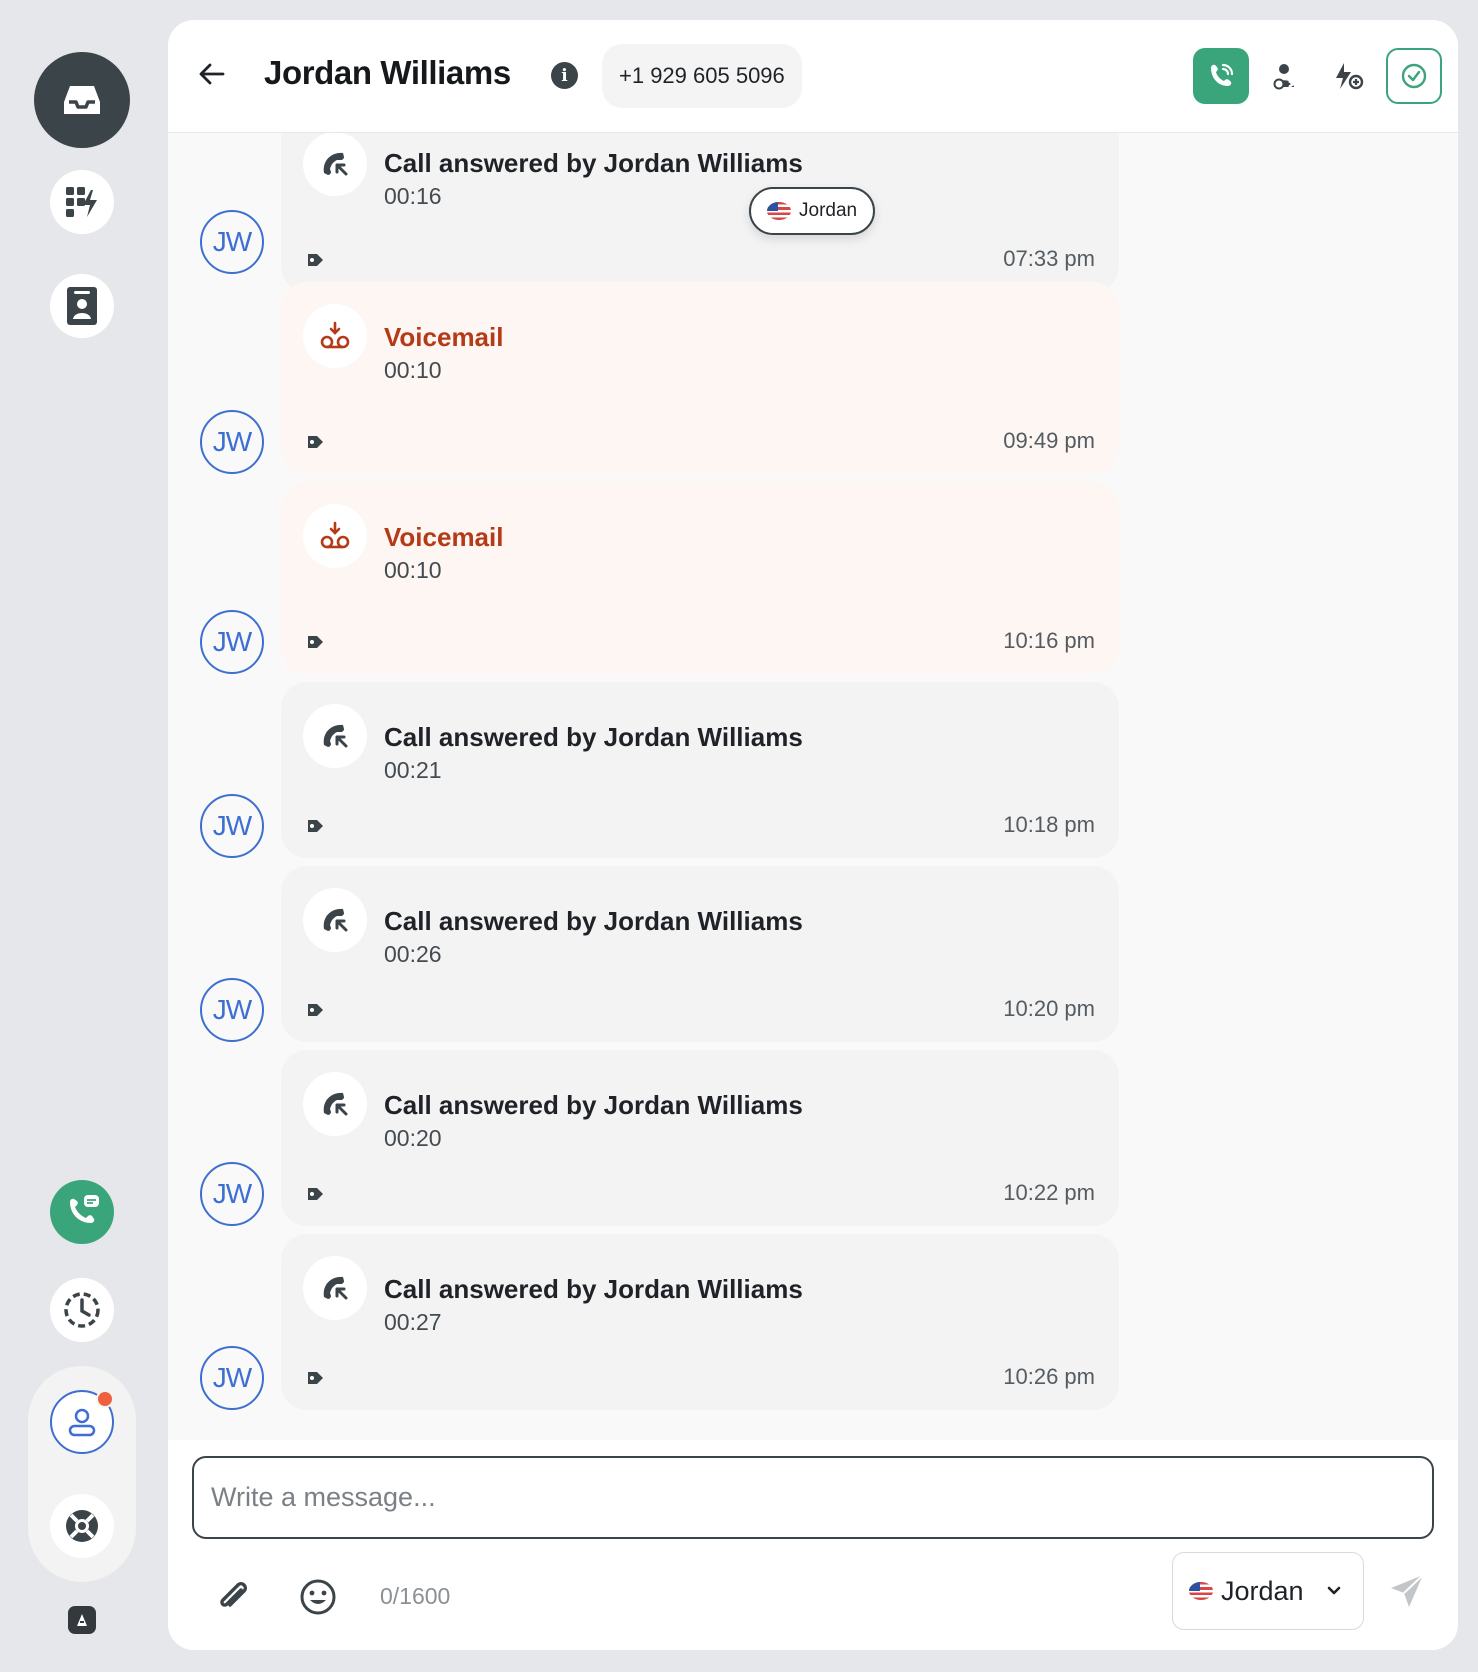 The width and height of the screenshot is (1478, 1672). What do you see at coordinates (413, 1138) in the screenshot?
I see `event-duration: 00:20` at bounding box center [413, 1138].